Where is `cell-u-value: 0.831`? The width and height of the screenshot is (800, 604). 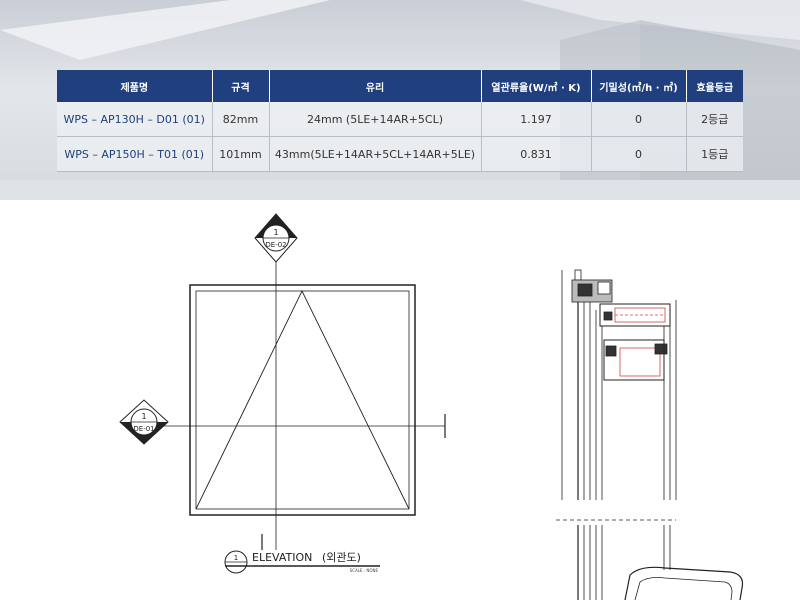 cell-u-value: 0.831 is located at coordinates (535, 154).